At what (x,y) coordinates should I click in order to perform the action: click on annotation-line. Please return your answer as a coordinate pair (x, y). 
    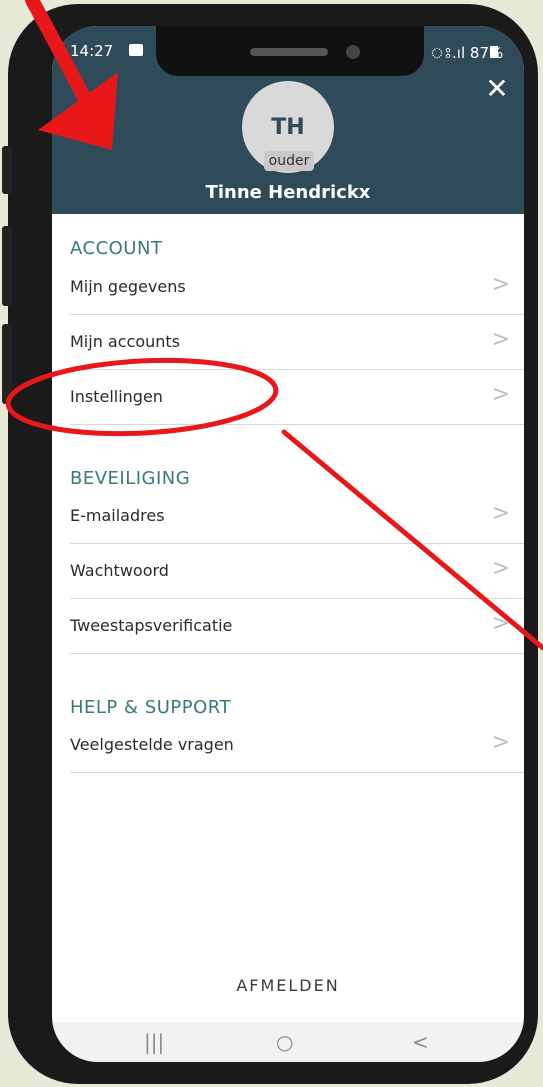
    Looking at the image, I should click on (412, 540).